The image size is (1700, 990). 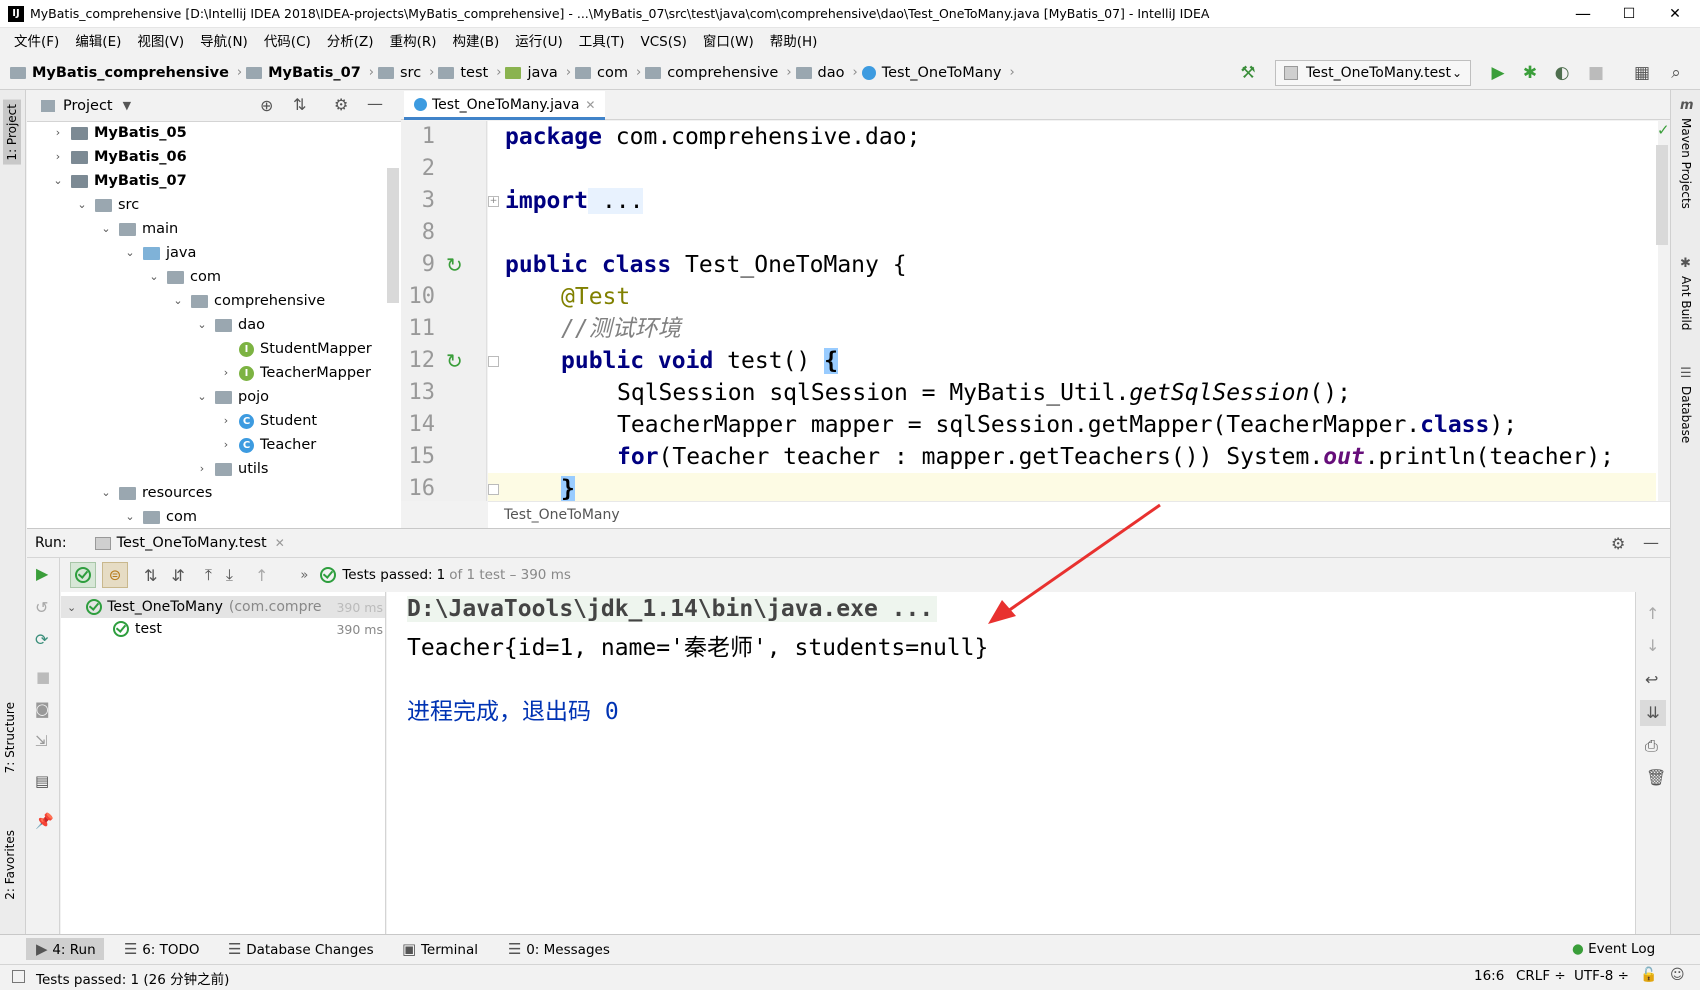 I want to click on tree-node: › C Teacher, so click(x=267, y=445).